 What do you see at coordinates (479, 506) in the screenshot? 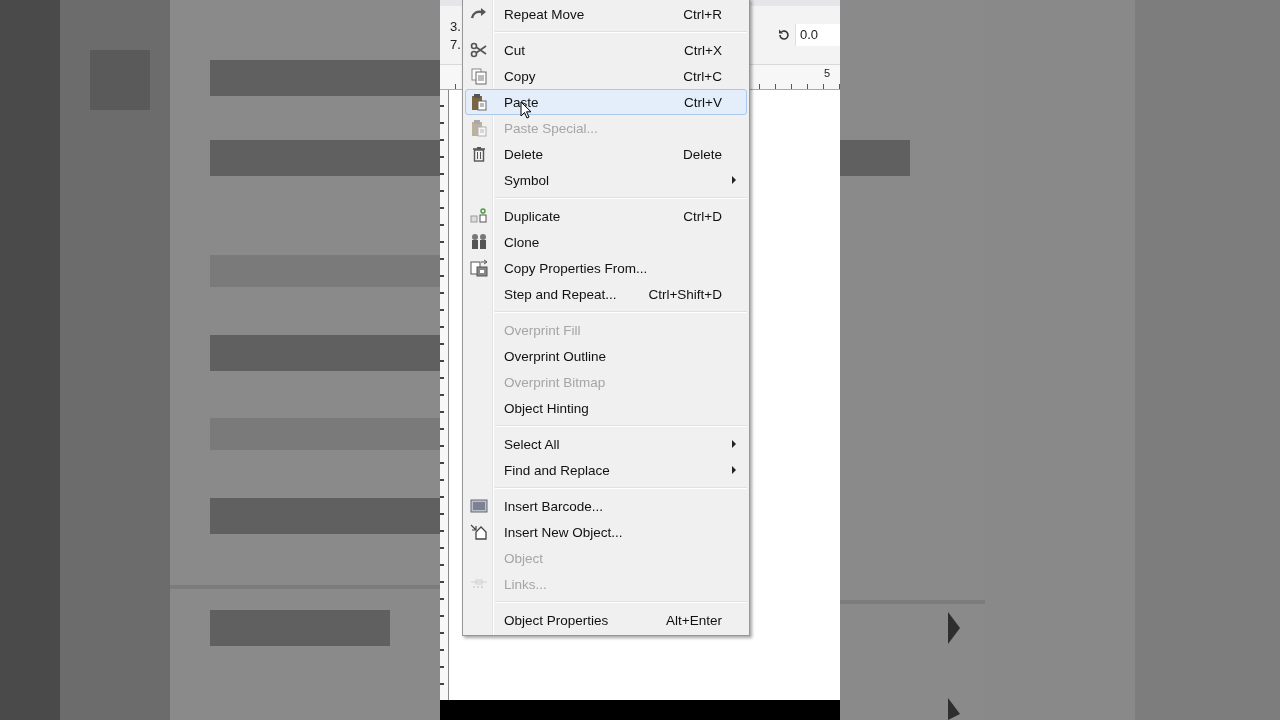
I see `barcode-icon` at bounding box center [479, 506].